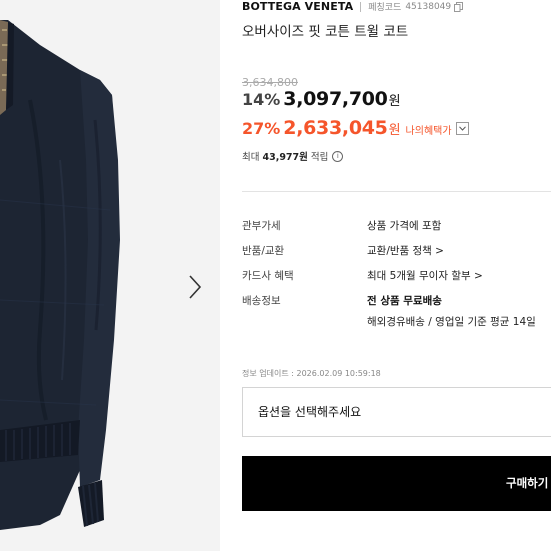 The height and width of the screenshot is (551, 551). Describe the element at coordinates (396, 191) in the screenshot. I see `section-divider` at that location.